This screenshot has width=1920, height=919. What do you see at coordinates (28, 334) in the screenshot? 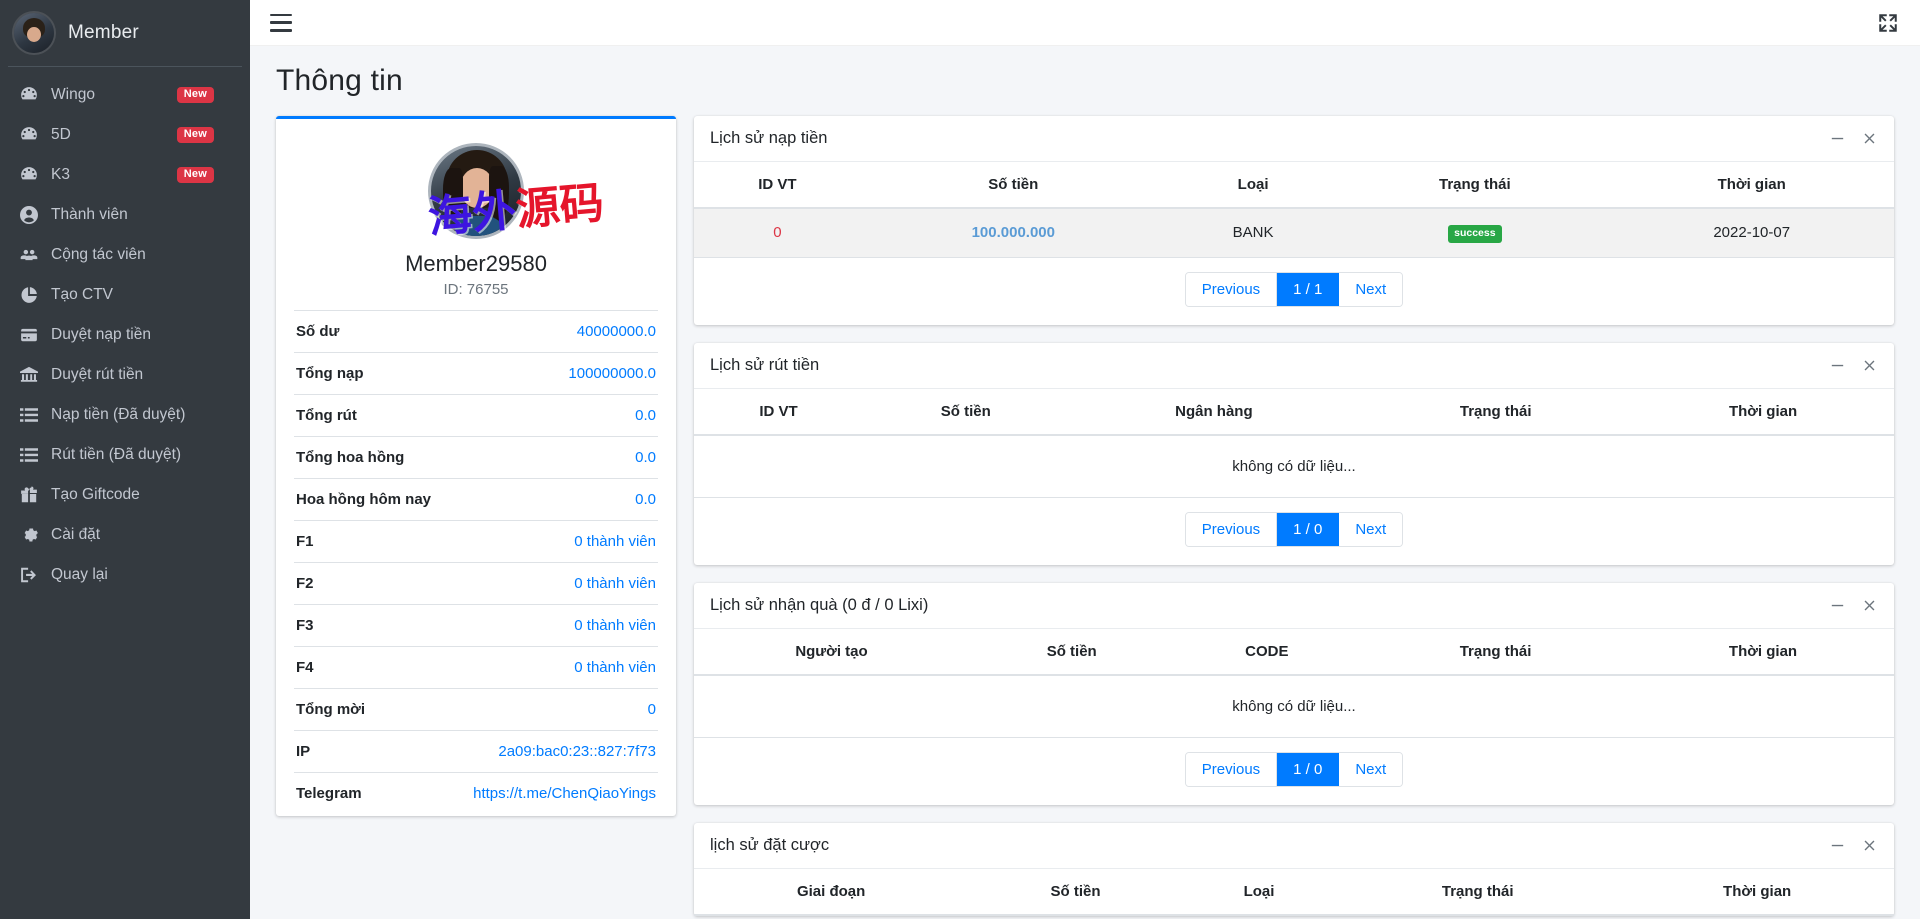
I see `credit-card-icon` at bounding box center [28, 334].